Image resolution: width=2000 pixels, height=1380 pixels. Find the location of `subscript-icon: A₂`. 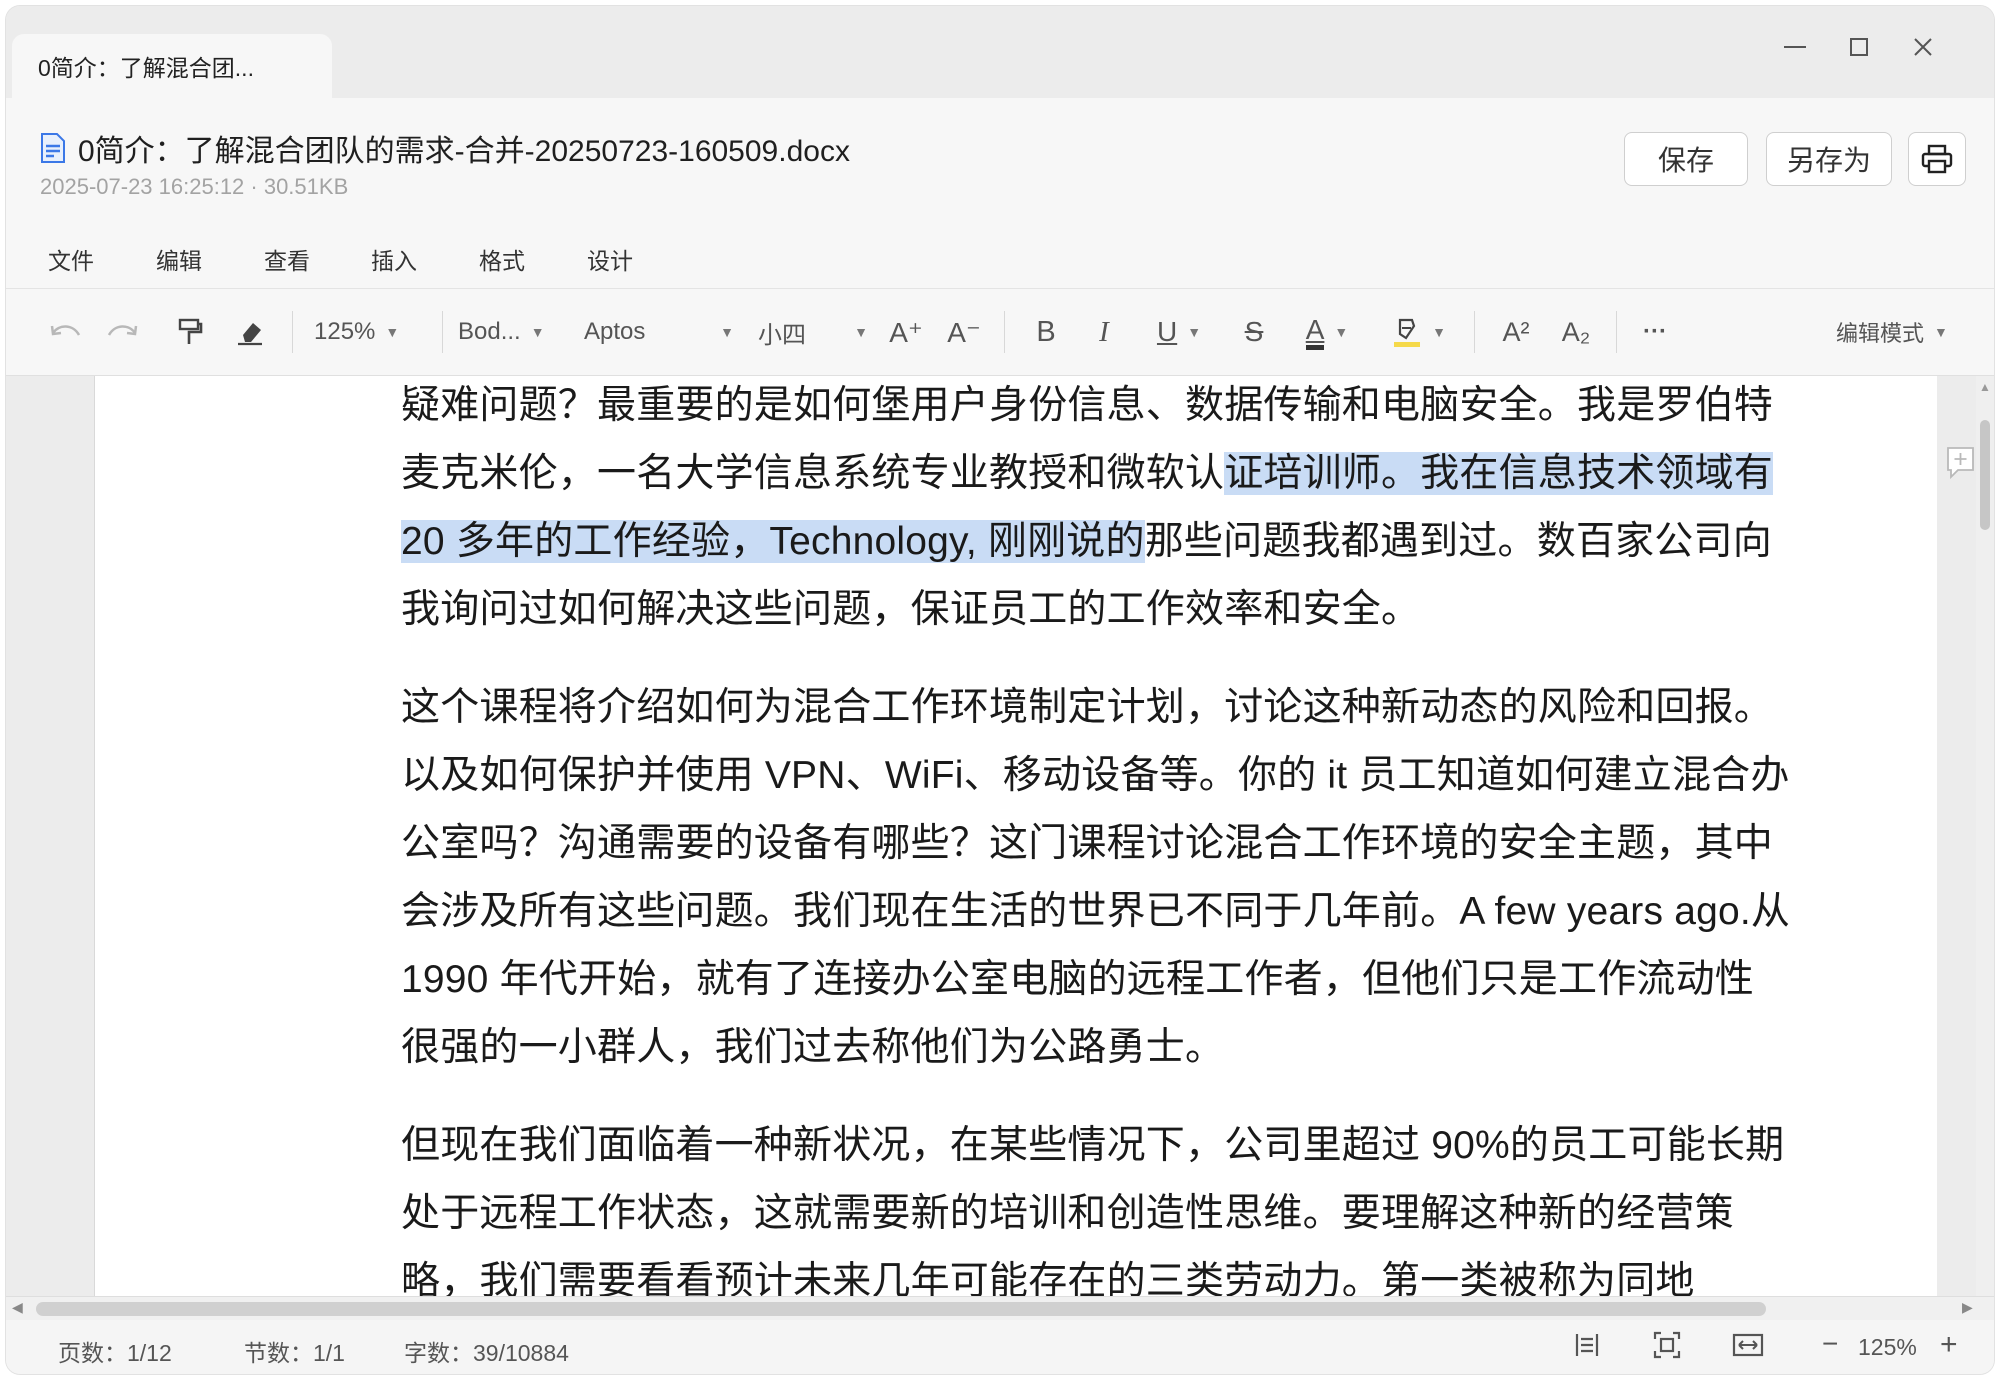

subscript-icon: A₂ is located at coordinates (1576, 331).